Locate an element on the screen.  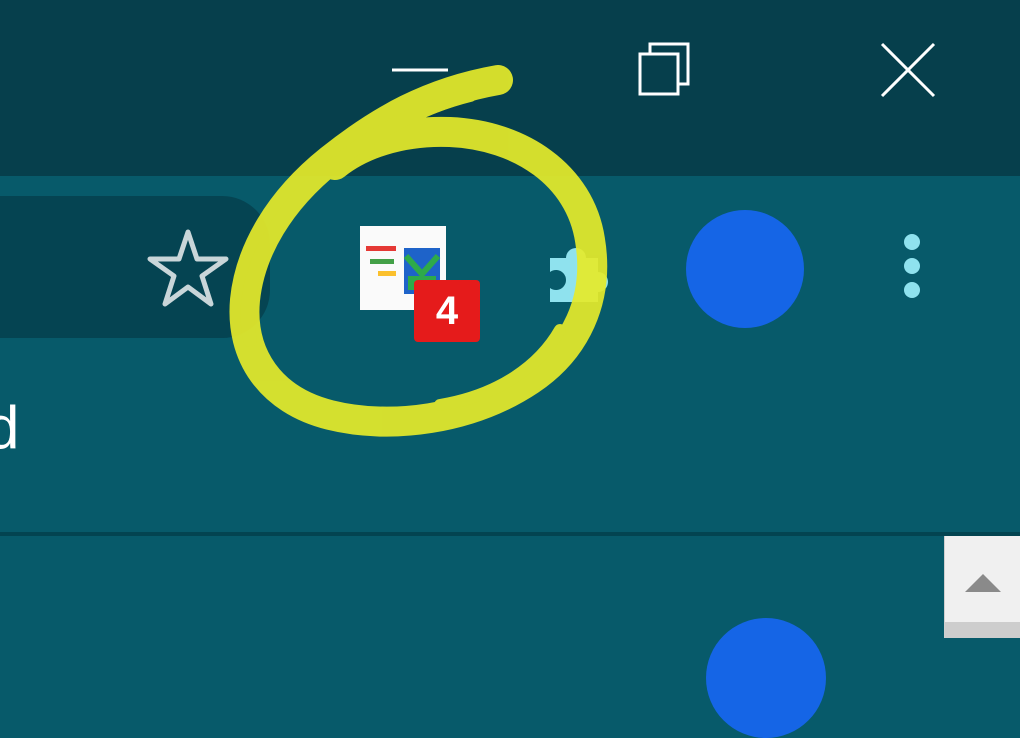
partial-text: d is located at coordinates (10, 427).